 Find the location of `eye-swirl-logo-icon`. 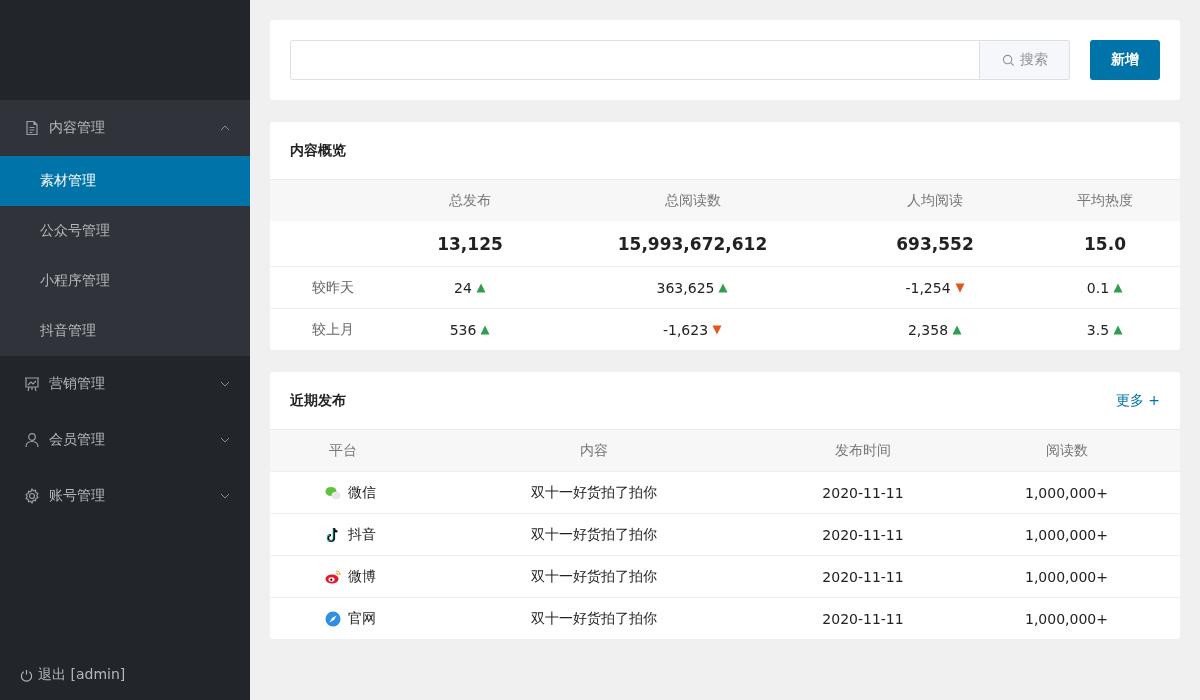

eye-swirl-logo-icon is located at coordinates (333, 576).